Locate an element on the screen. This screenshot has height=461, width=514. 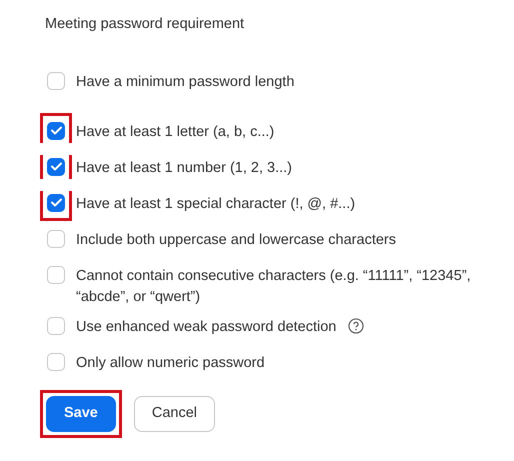
save-button: Save is located at coordinates (81, 414).